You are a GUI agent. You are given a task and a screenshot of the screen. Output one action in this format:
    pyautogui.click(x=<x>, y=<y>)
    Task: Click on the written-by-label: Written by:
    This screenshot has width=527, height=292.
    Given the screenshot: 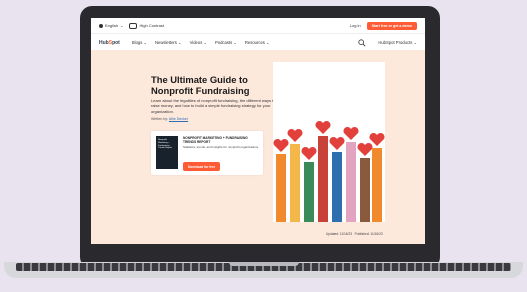 What is the action you would take?
    pyautogui.click(x=160, y=119)
    